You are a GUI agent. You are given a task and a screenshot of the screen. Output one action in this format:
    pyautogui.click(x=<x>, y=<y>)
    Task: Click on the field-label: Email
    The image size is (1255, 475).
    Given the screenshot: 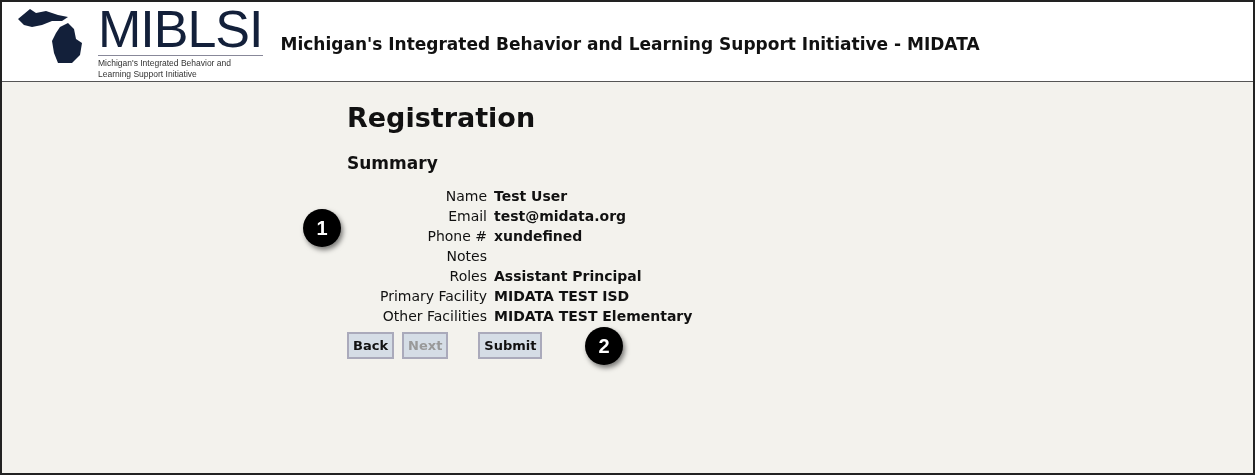 What is the action you would take?
    pyautogui.click(x=467, y=216)
    